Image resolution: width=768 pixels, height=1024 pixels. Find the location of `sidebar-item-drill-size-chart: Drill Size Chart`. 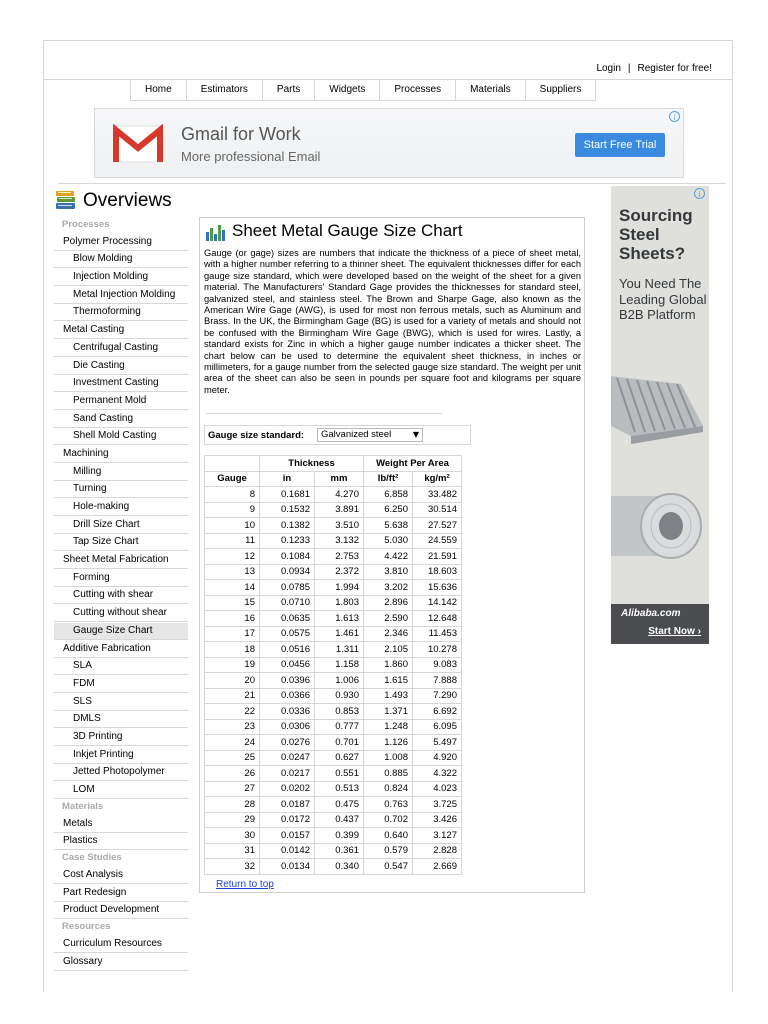

sidebar-item-drill-size-chart: Drill Size Chart is located at coordinates (121, 525).